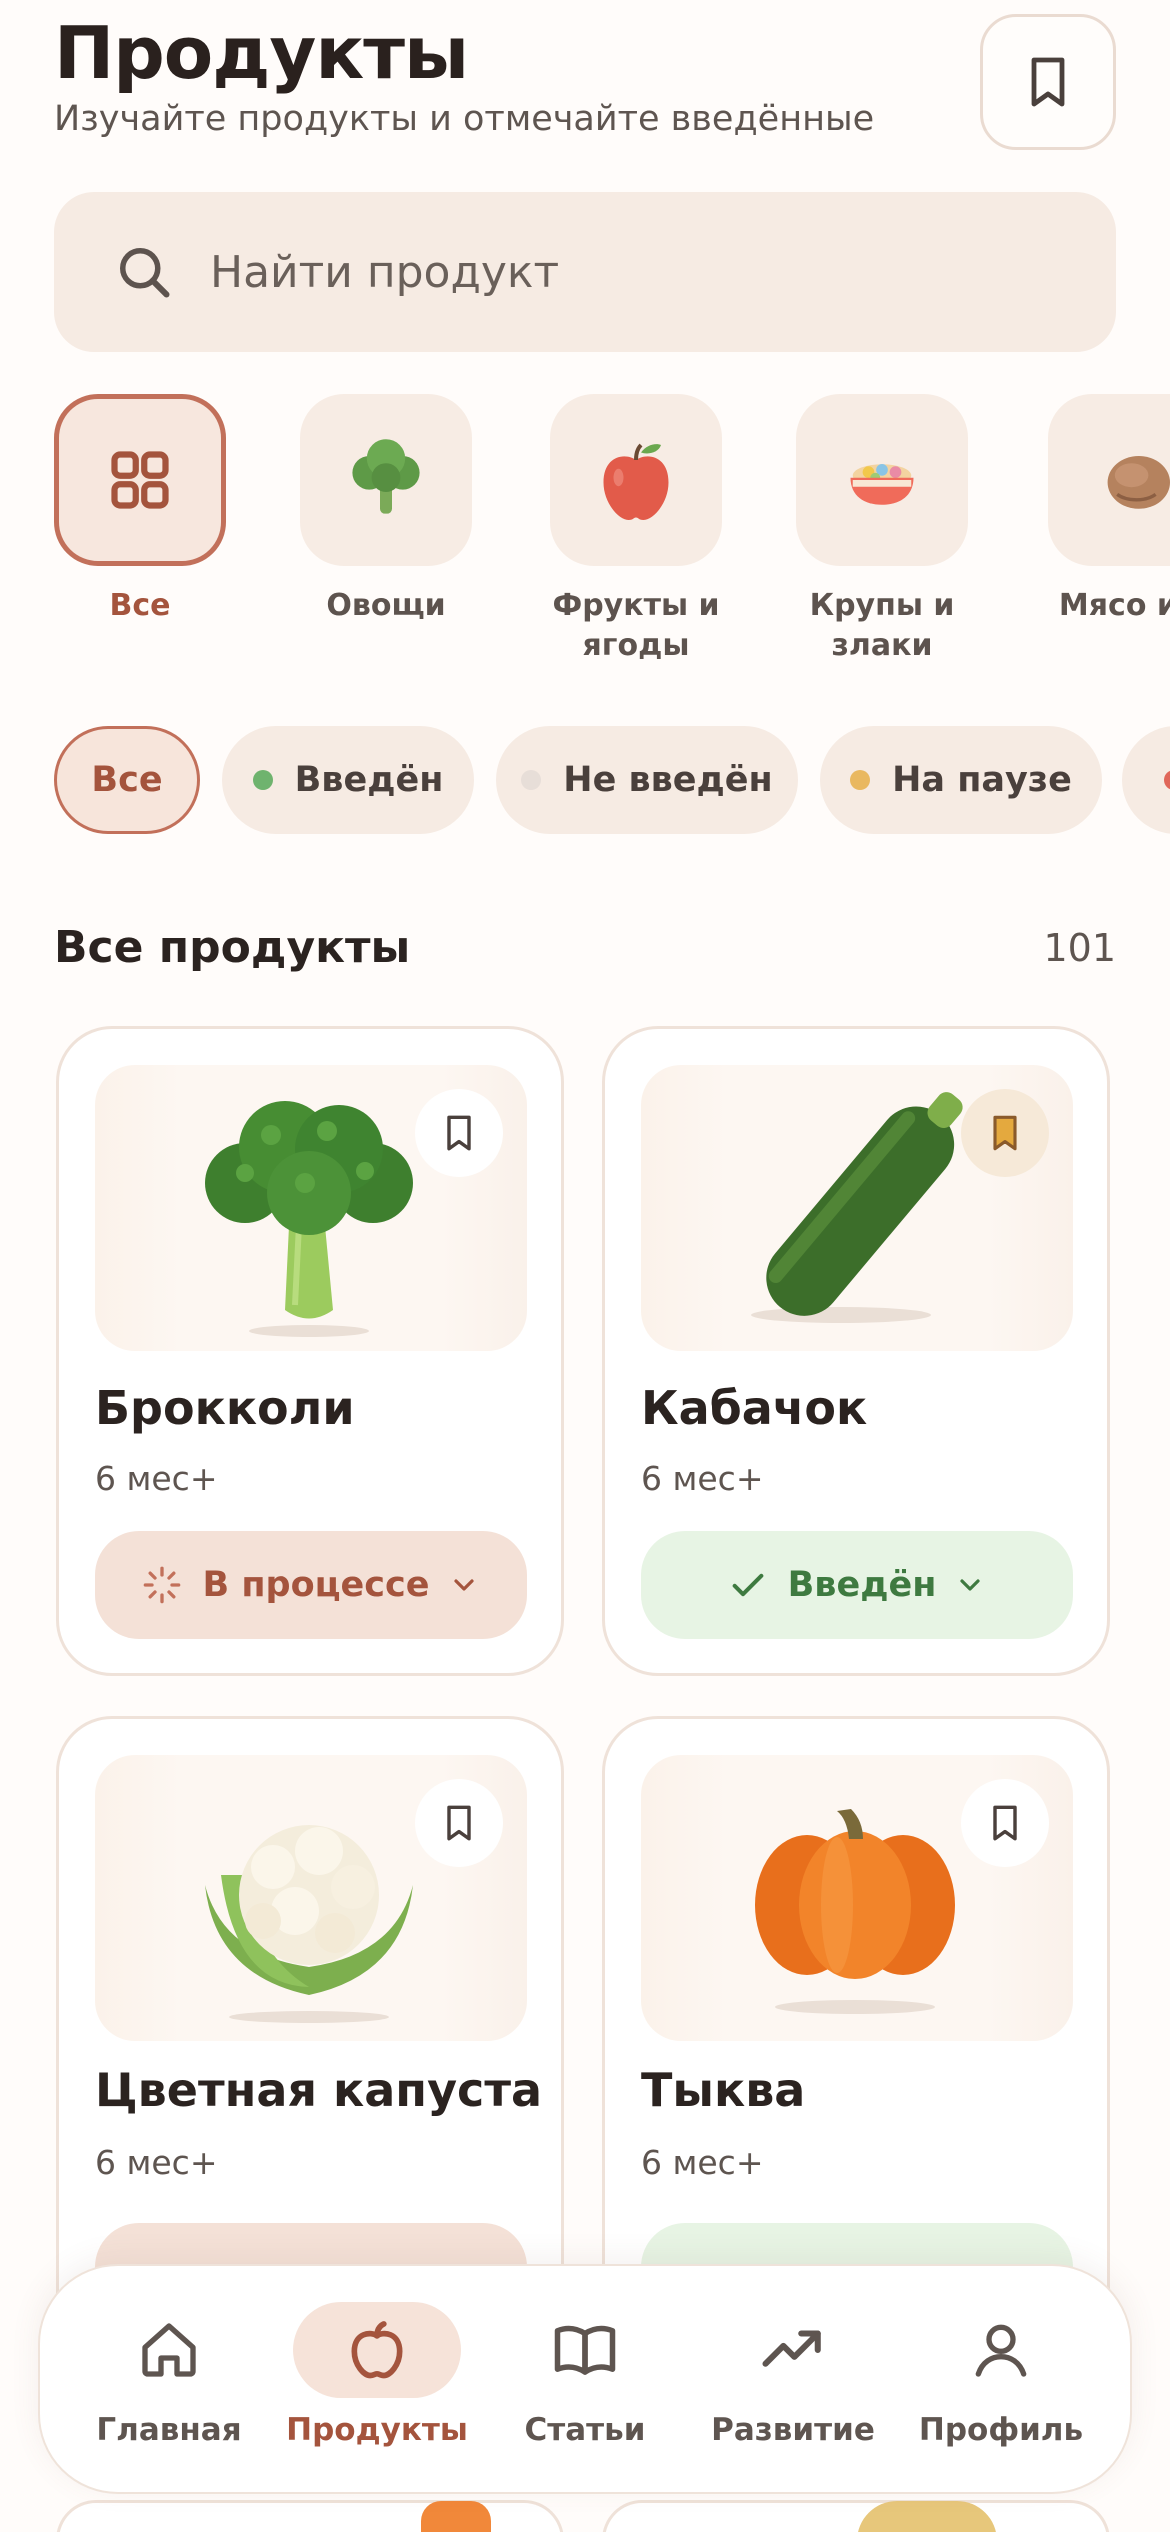  I want to click on filter-chip-not-introduced: Не введён, so click(647, 780).